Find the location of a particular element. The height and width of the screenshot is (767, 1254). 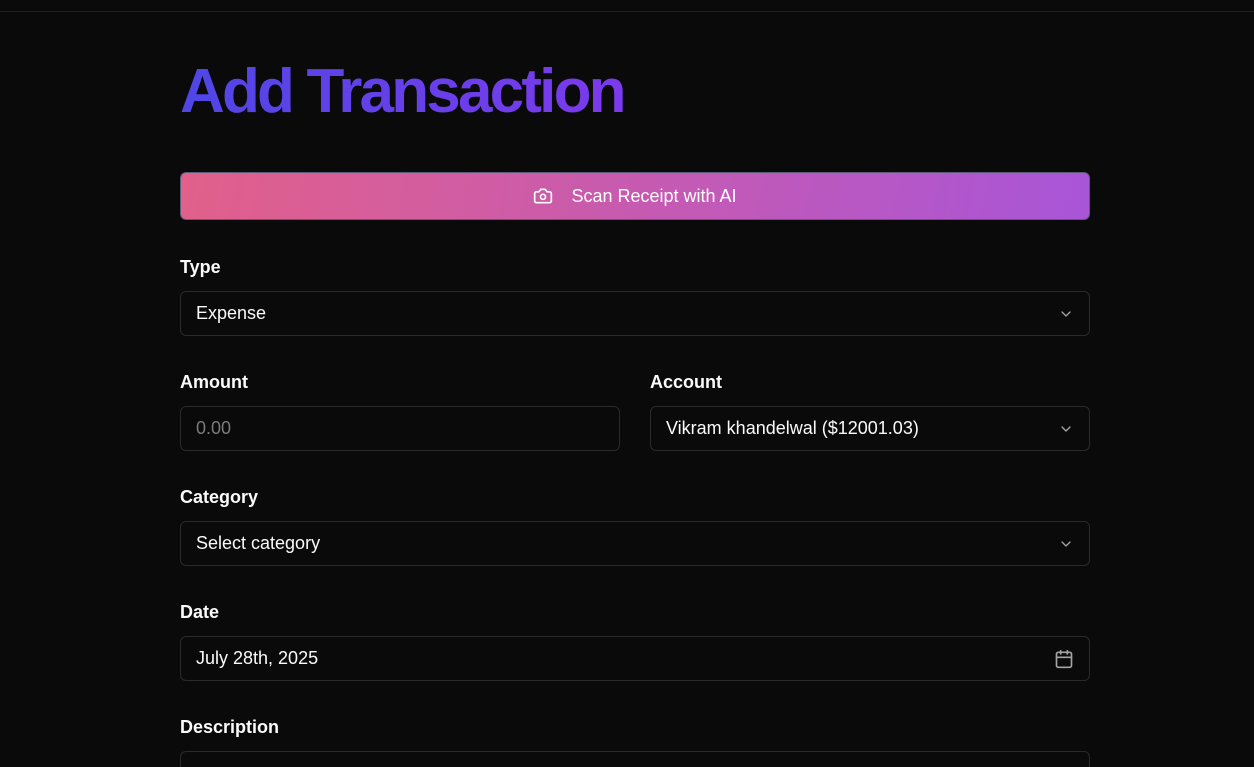

amount-label: Amount is located at coordinates (214, 382).